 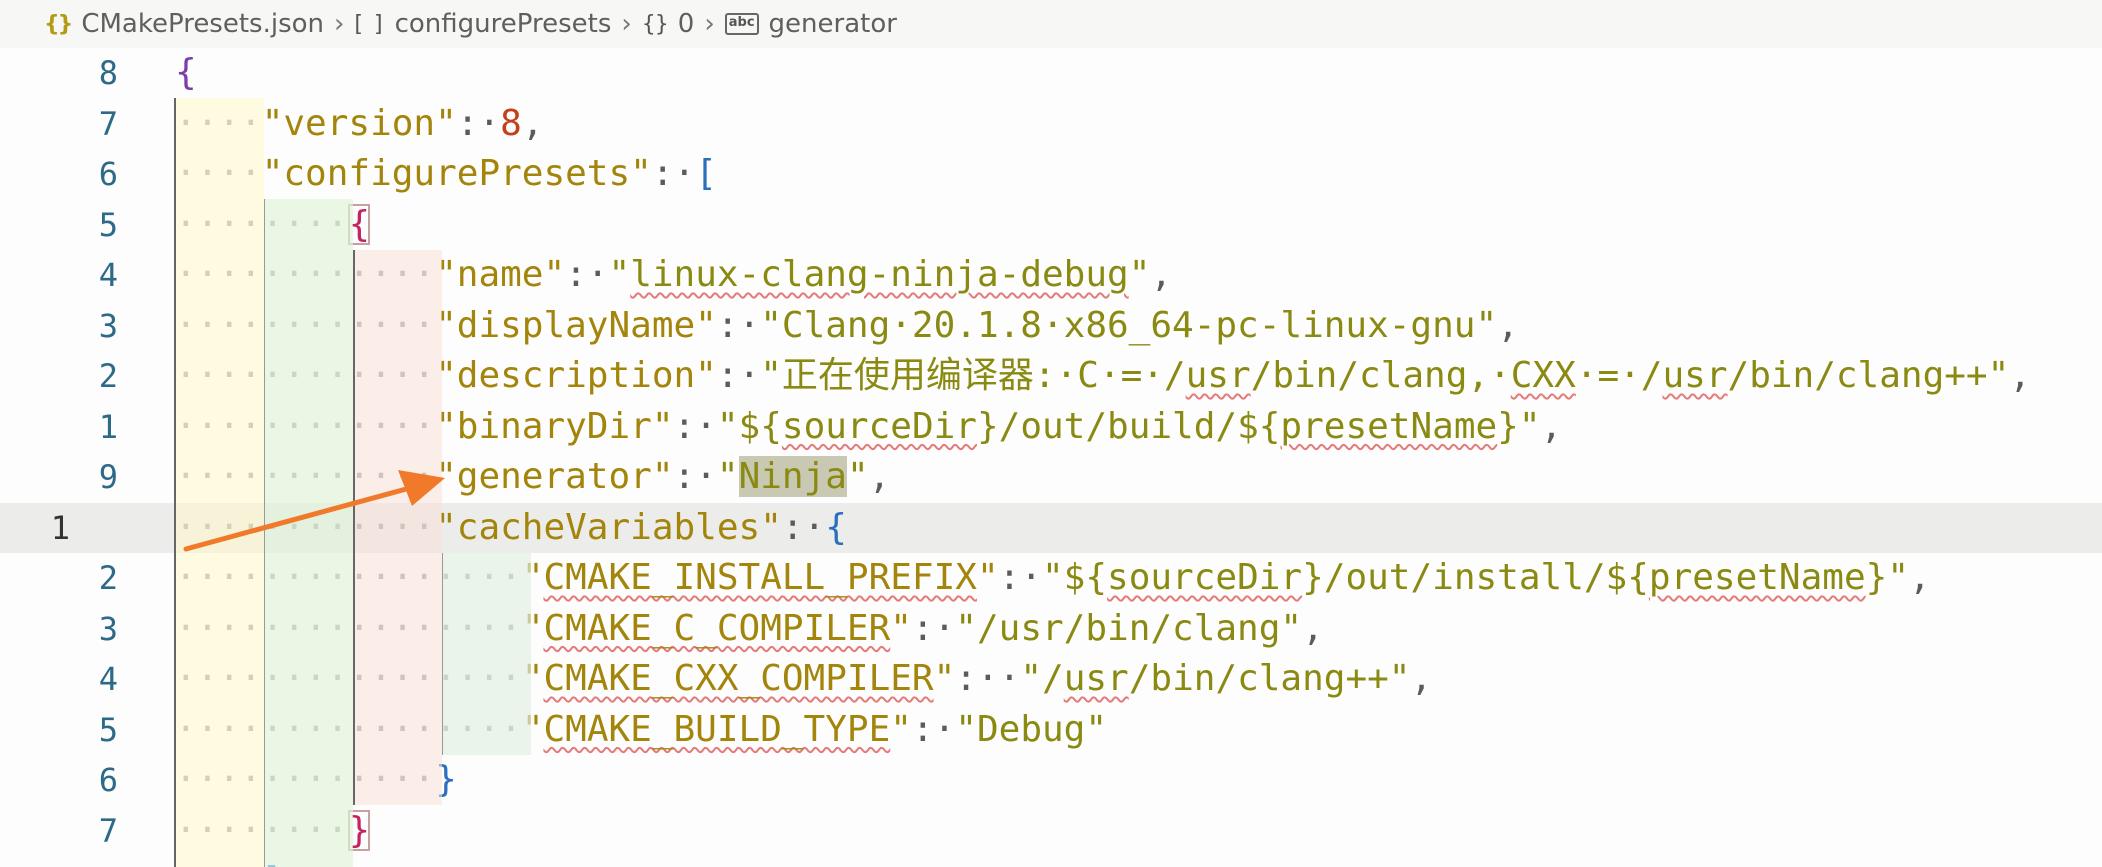 I want to click on code-token: "binaryDir", so click(x=554, y=426).